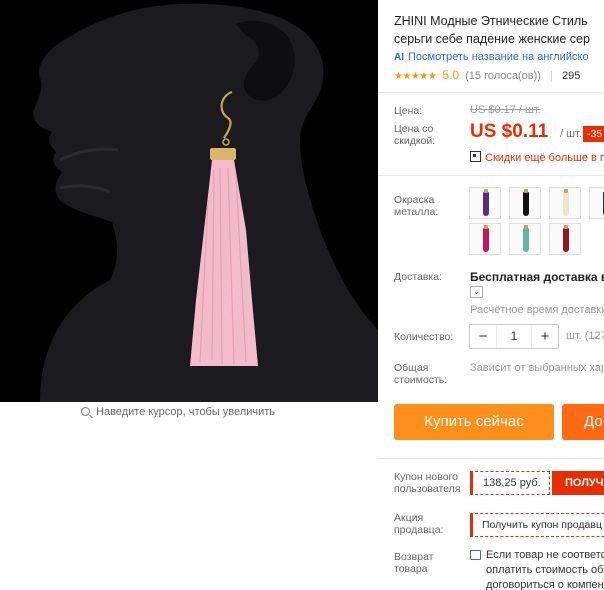 The height and width of the screenshot is (590, 604). Describe the element at coordinates (451, 75) in the screenshot. I see `rating-score: 5.0` at that location.